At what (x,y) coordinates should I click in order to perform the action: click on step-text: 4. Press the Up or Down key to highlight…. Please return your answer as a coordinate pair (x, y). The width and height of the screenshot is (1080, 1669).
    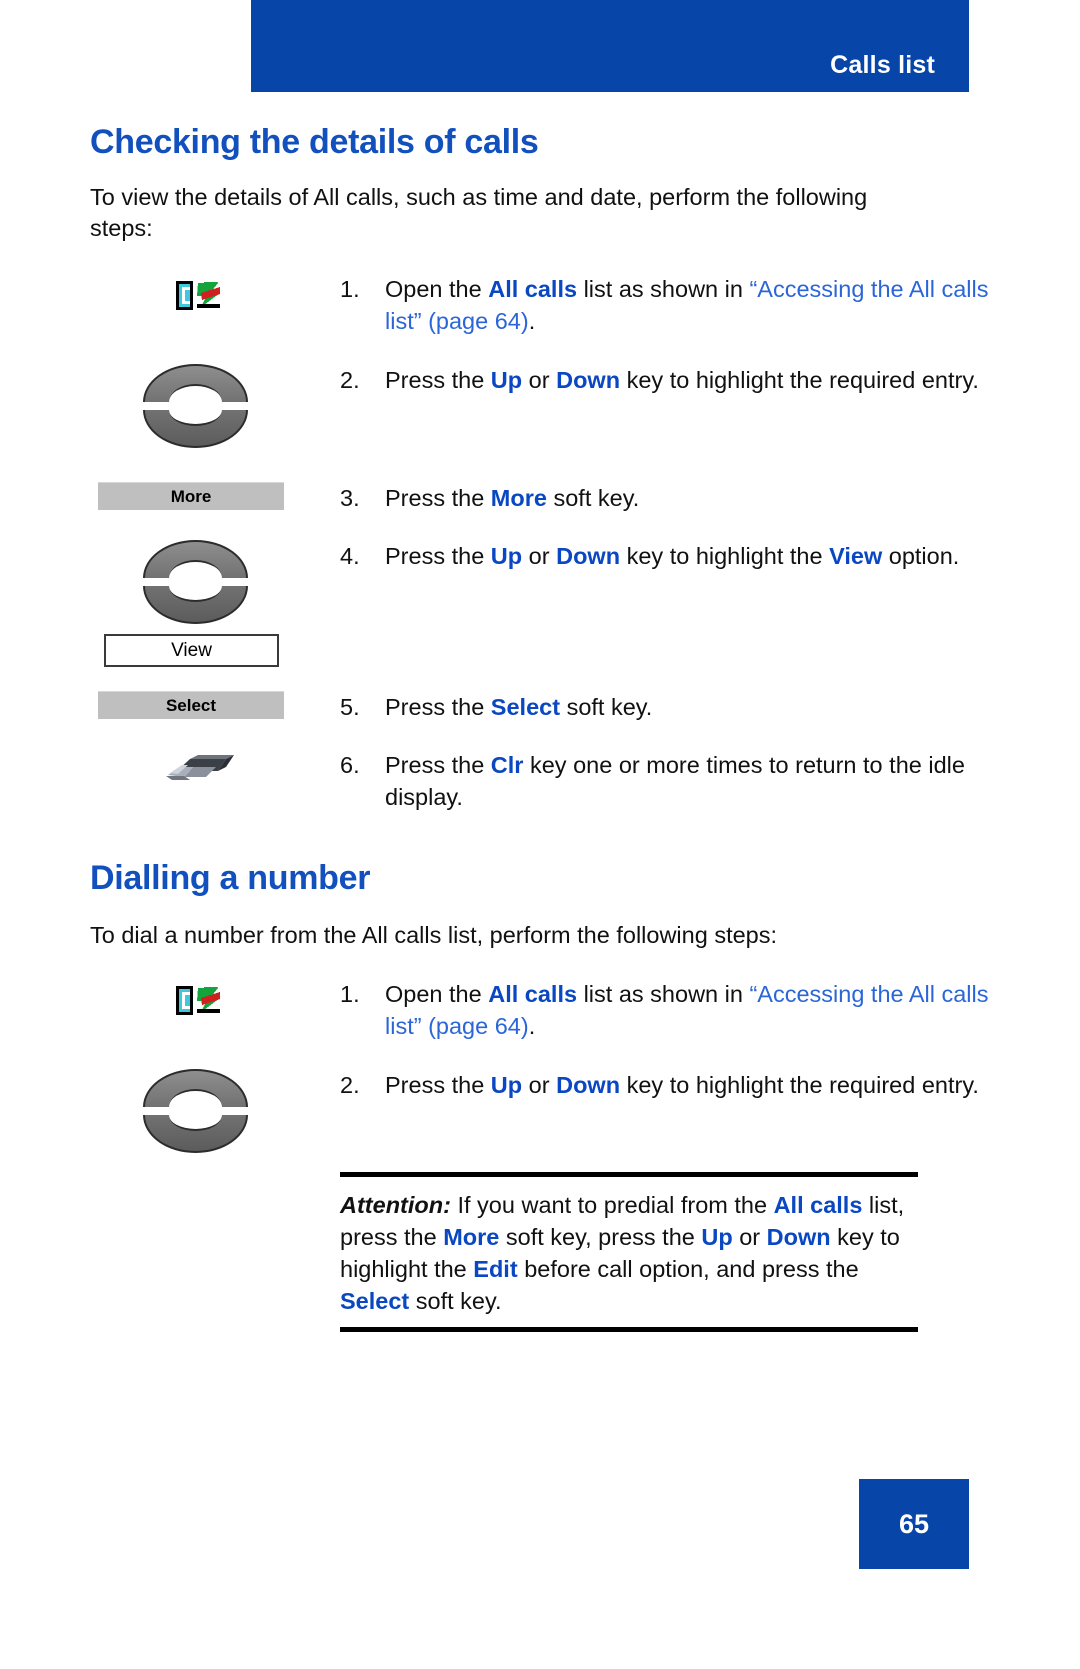
    Looking at the image, I should click on (665, 556).